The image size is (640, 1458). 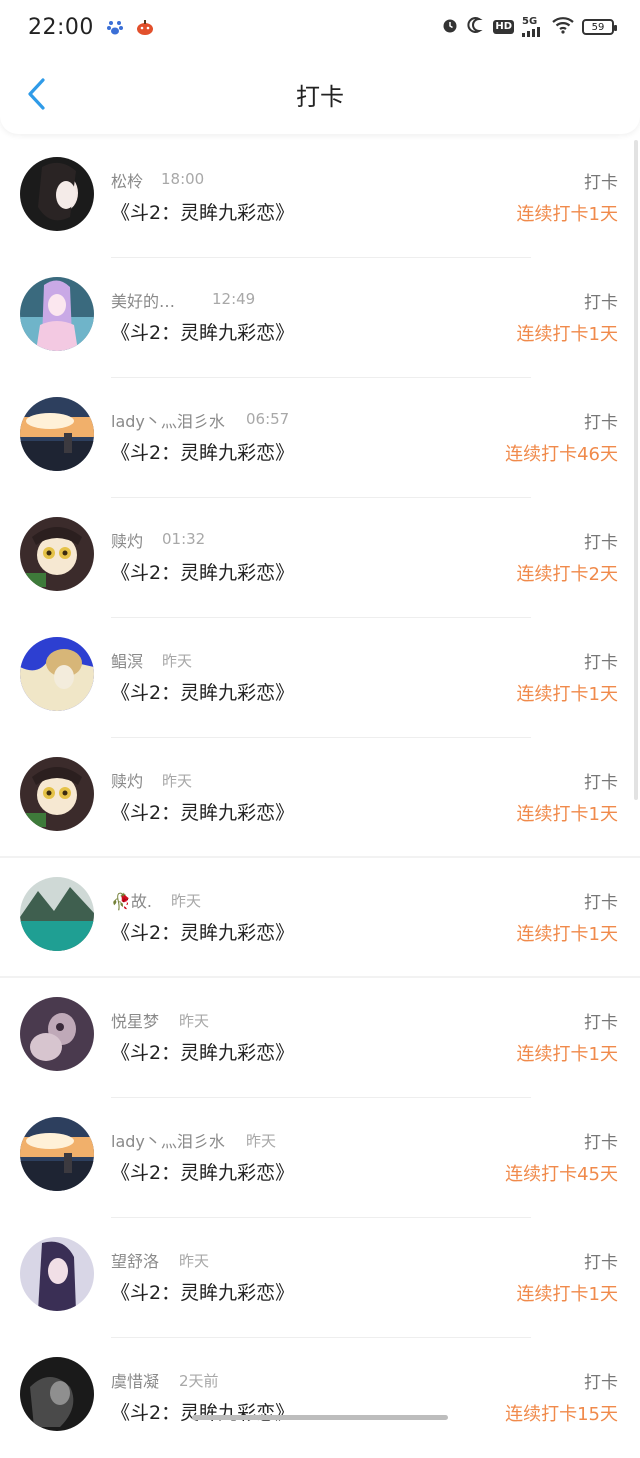 What do you see at coordinates (320, 1158) in the screenshot?
I see `list-item: lady丶灬泪彡水 昨天 《斗2：灵眸九彩恋》 打卡 连续打卡45天` at bounding box center [320, 1158].